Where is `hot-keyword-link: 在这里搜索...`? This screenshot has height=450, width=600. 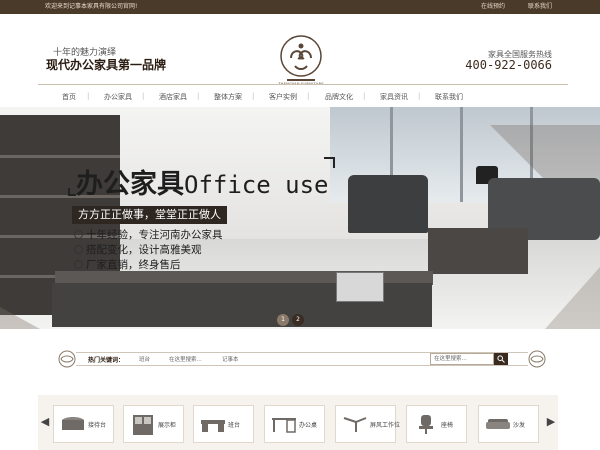 hot-keyword-link: 在这里搜索... is located at coordinates (185, 359).